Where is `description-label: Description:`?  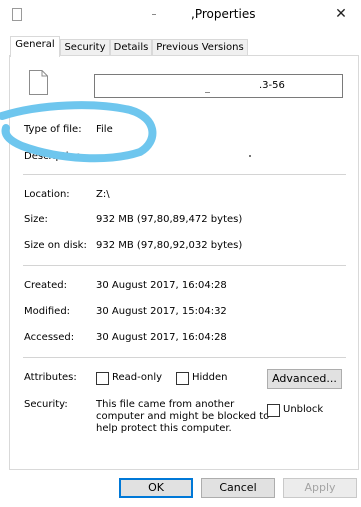
description-label: Description: is located at coordinates (54, 156).